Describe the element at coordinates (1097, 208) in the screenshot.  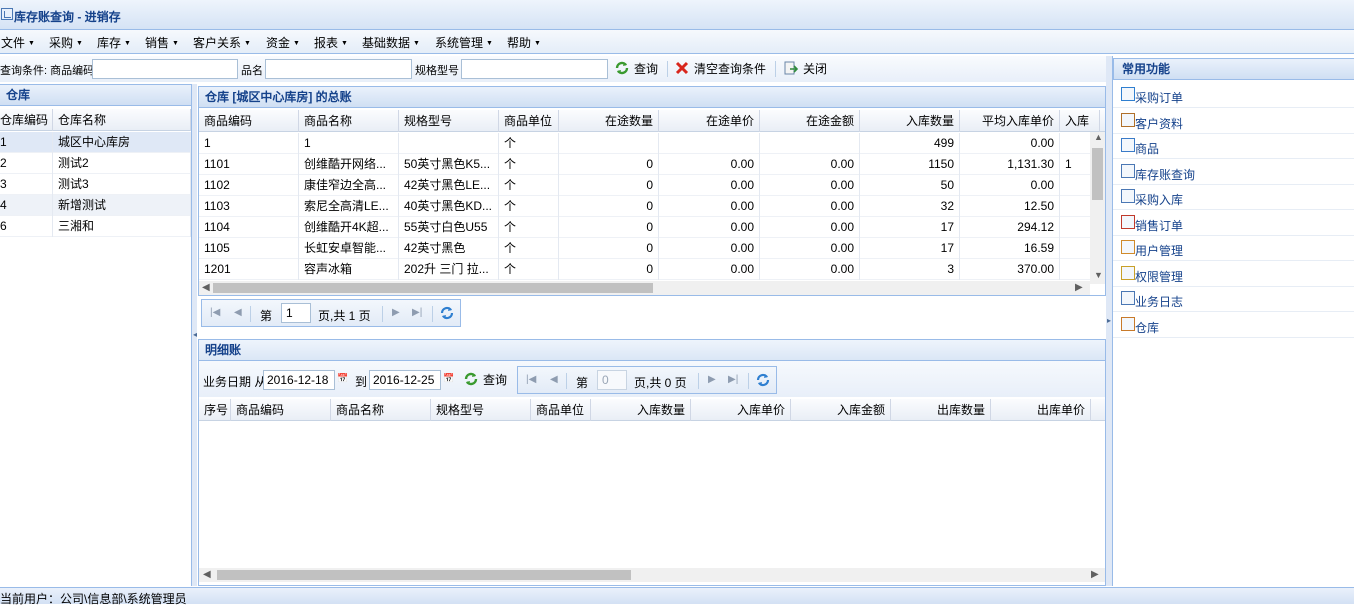
I see `ledger-vertical-scrollbar: ▲ ▼` at that location.